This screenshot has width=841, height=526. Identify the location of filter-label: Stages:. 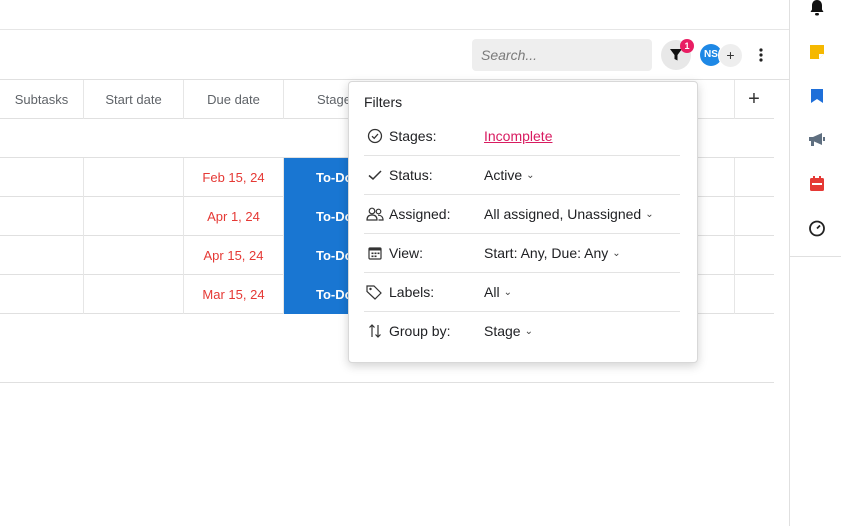
(413, 136).